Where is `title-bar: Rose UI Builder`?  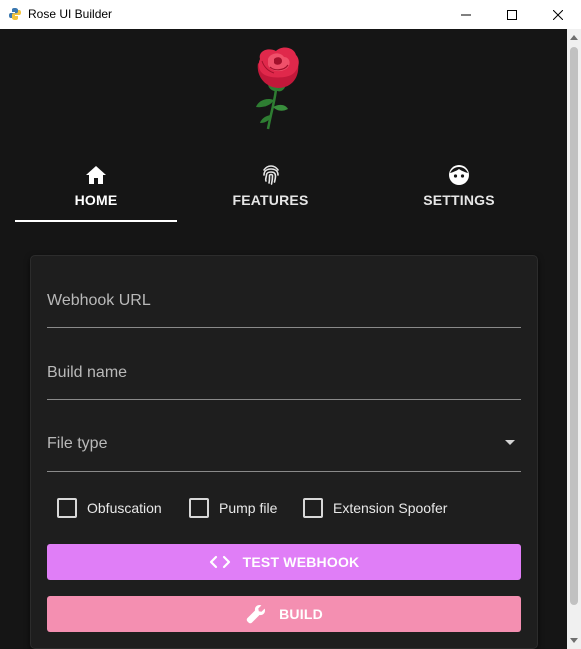 title-bar: Rose UI Builder is located at coordinates (290, 14).